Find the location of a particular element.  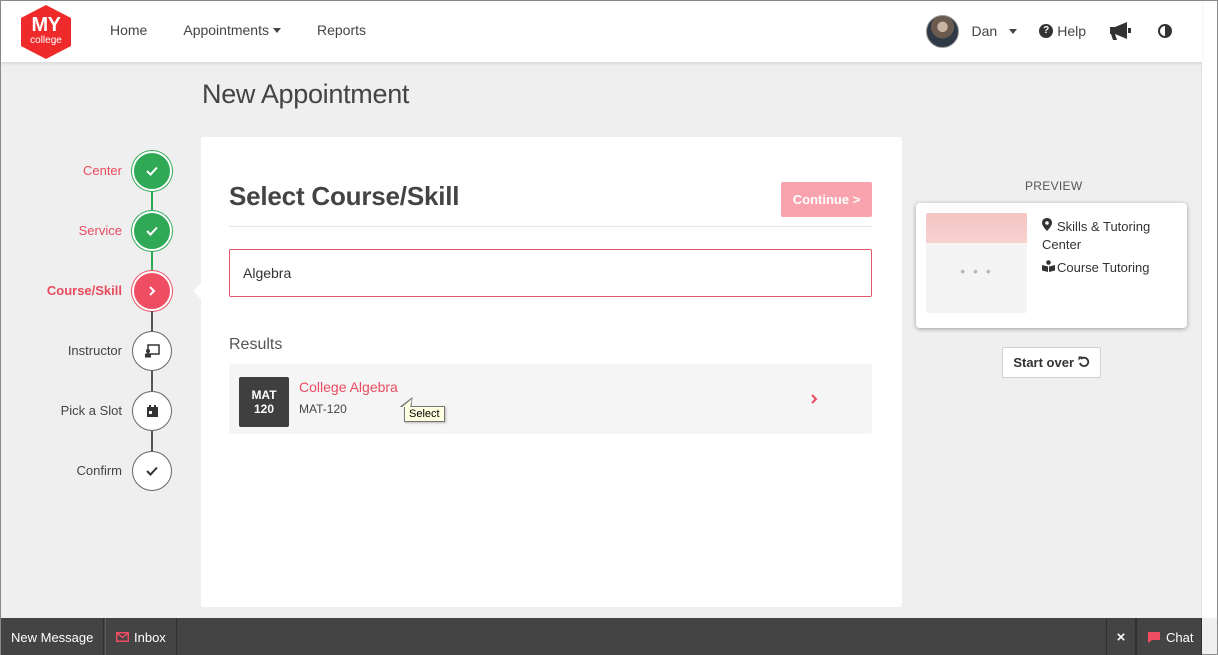

card-title: Select Course/Skill is located at coordinates (344, 196).